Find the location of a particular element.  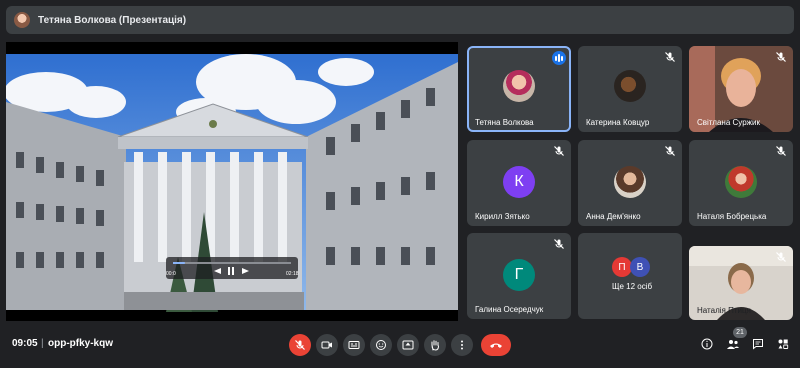

tile-more-participants: П В Ще 12 осіб is located at coordinates (630, 276).